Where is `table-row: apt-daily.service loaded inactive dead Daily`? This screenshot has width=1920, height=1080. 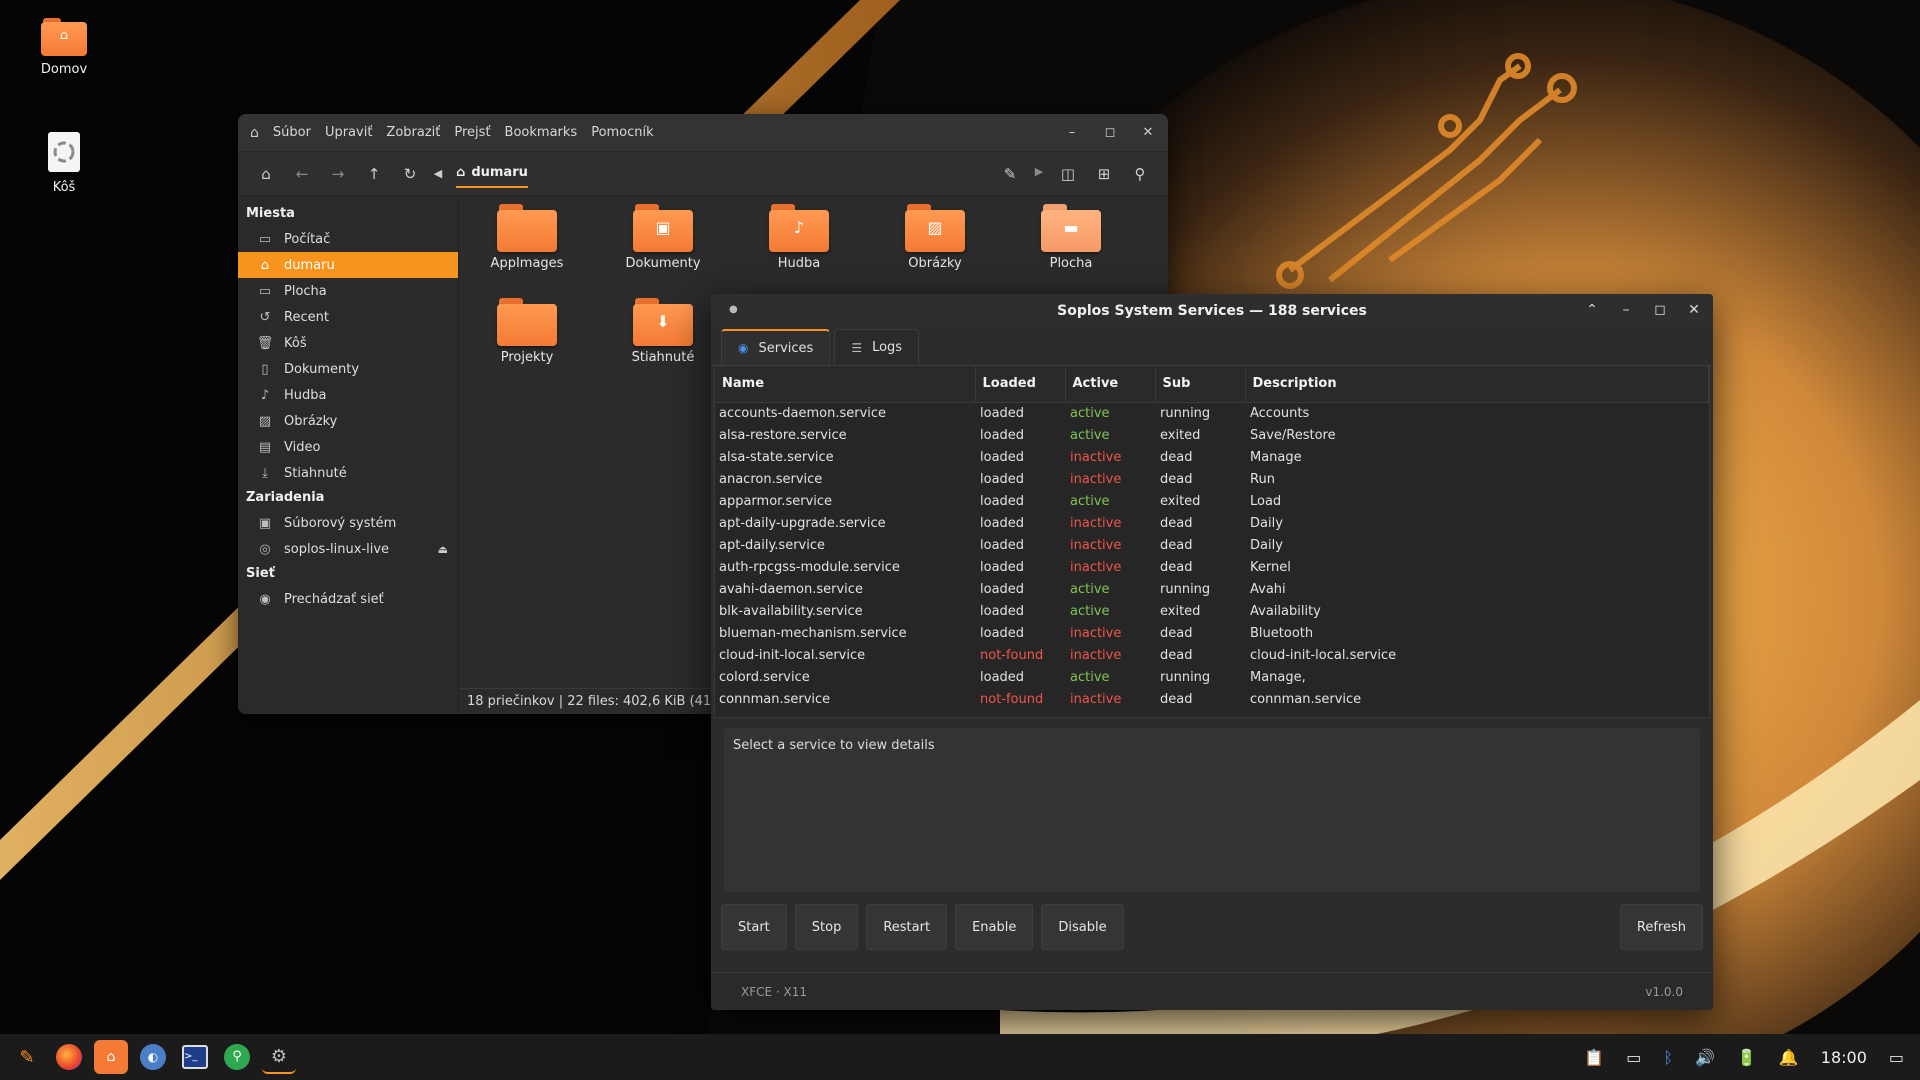
table-row: apt-daily.service loaded inactive dead Daily is located at coordinates (1212, 545).